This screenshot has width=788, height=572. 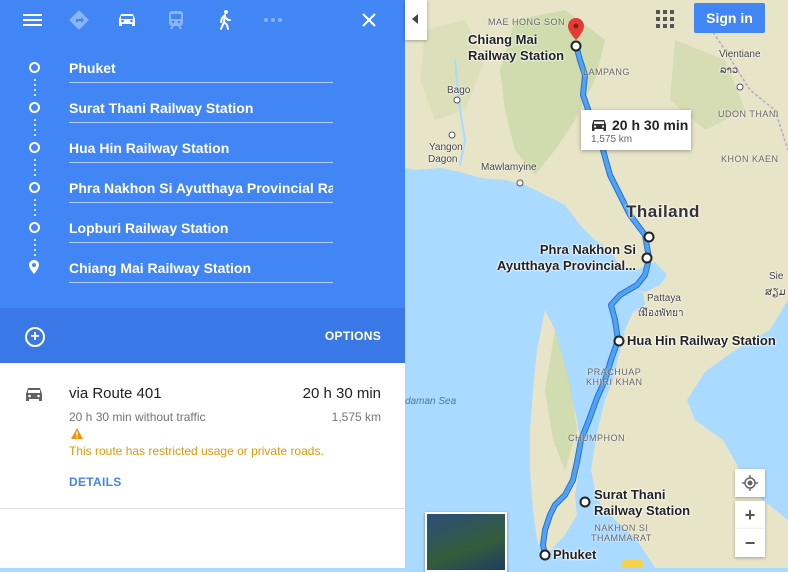 I want to click on my-location-icon, so click(x=750, y=483).